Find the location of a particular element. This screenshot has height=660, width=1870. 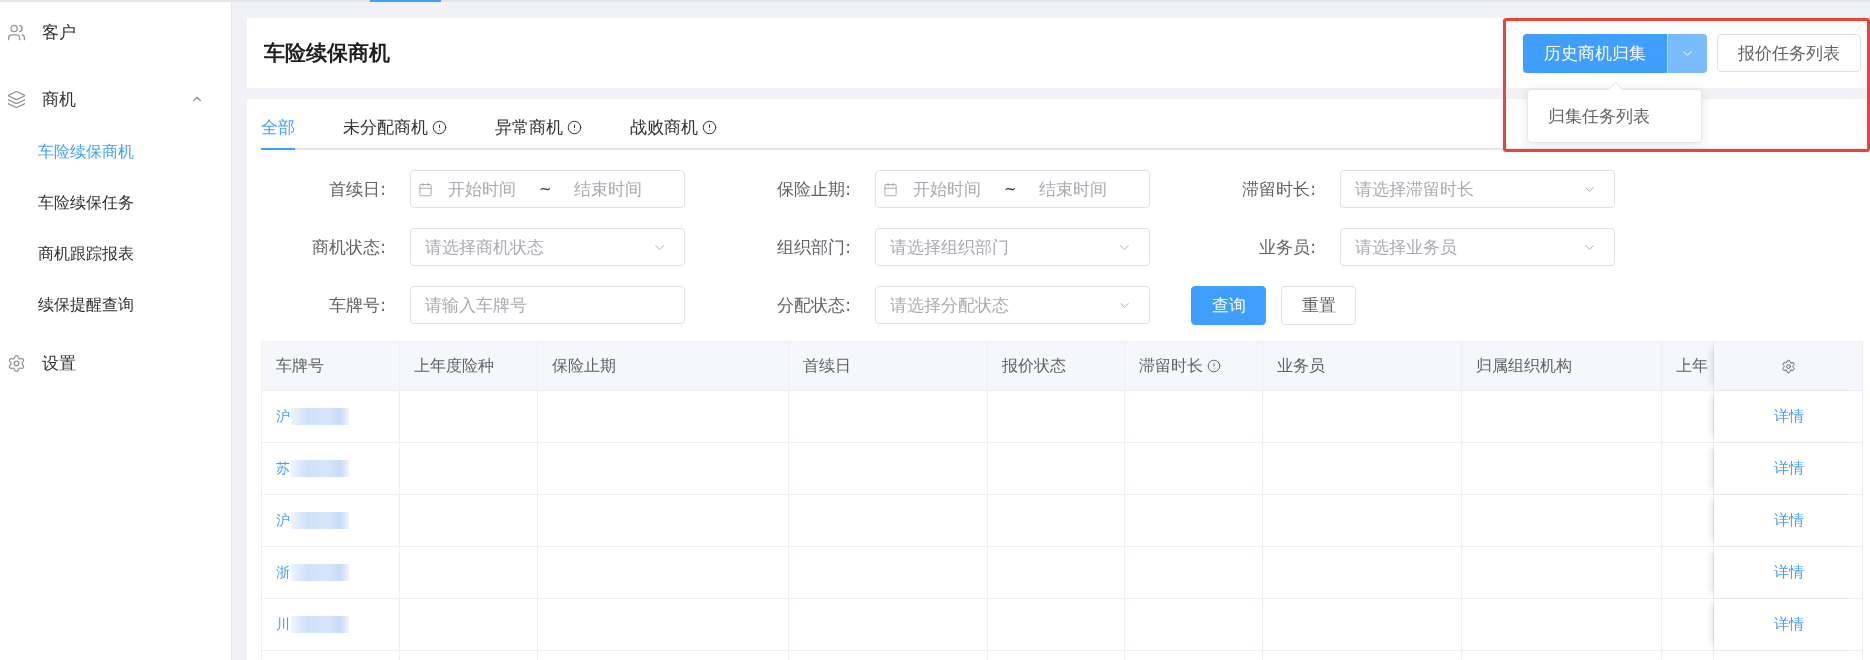

layers-icon is located at coordinates (16, 99).